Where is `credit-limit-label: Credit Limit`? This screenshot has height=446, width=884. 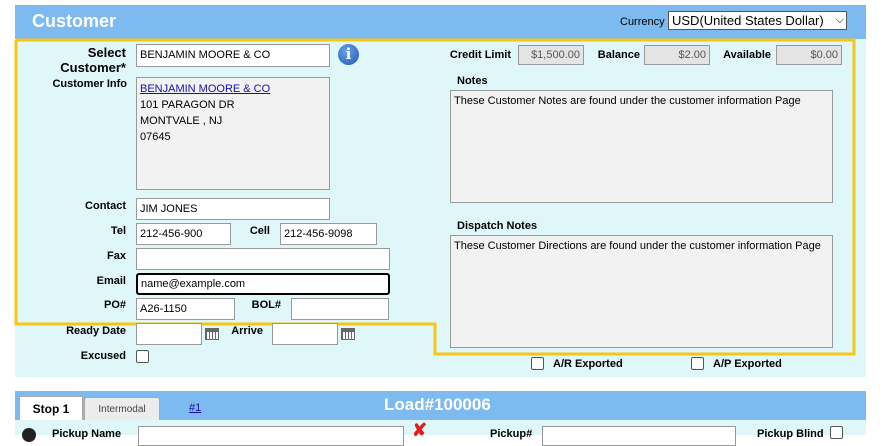 credit-limit-label: Credit Limit is located at coordinates (480, 55).